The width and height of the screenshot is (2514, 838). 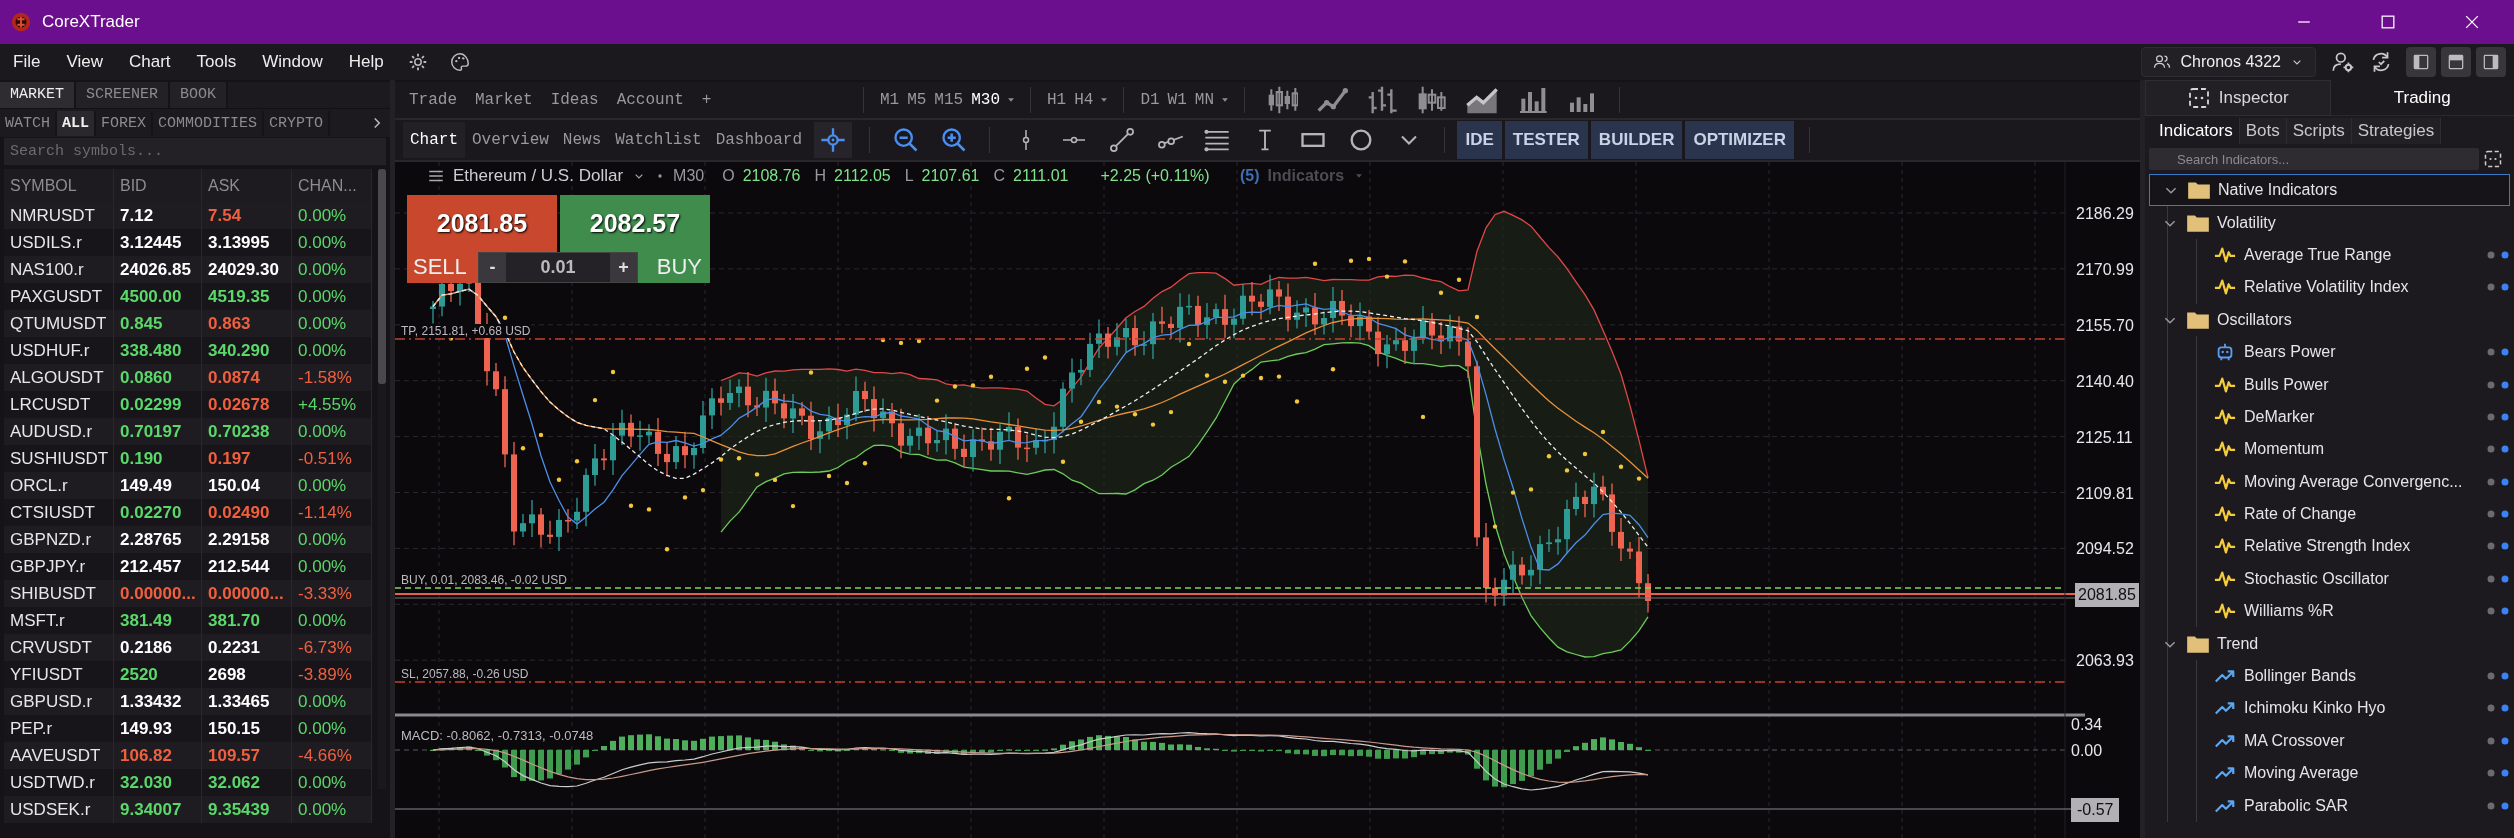 What do you see at coordinates (2228, 62) in the screenshot?
I see `account-dropdown: Chronos 4322` at bounding box center [2228, 62].